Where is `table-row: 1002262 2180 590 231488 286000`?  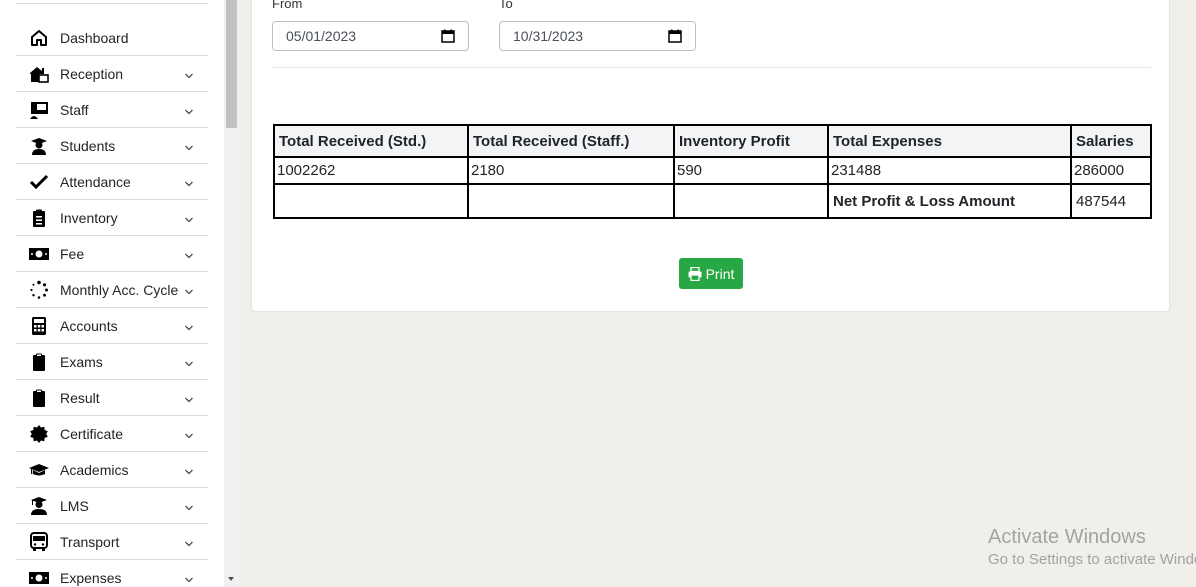
table-row: 1002262 2180 590 231488 286000 is located at coordinates (712, 170).